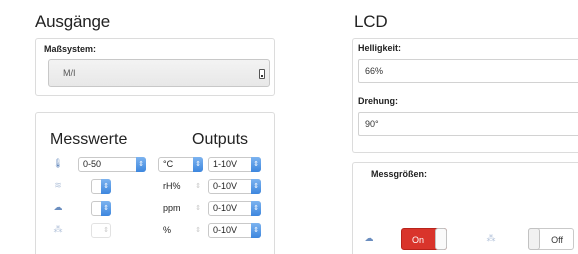 Image resolution: width=578 pixels, height=254 pixels. I want to click on select-handle-icon, so click(262, 74).